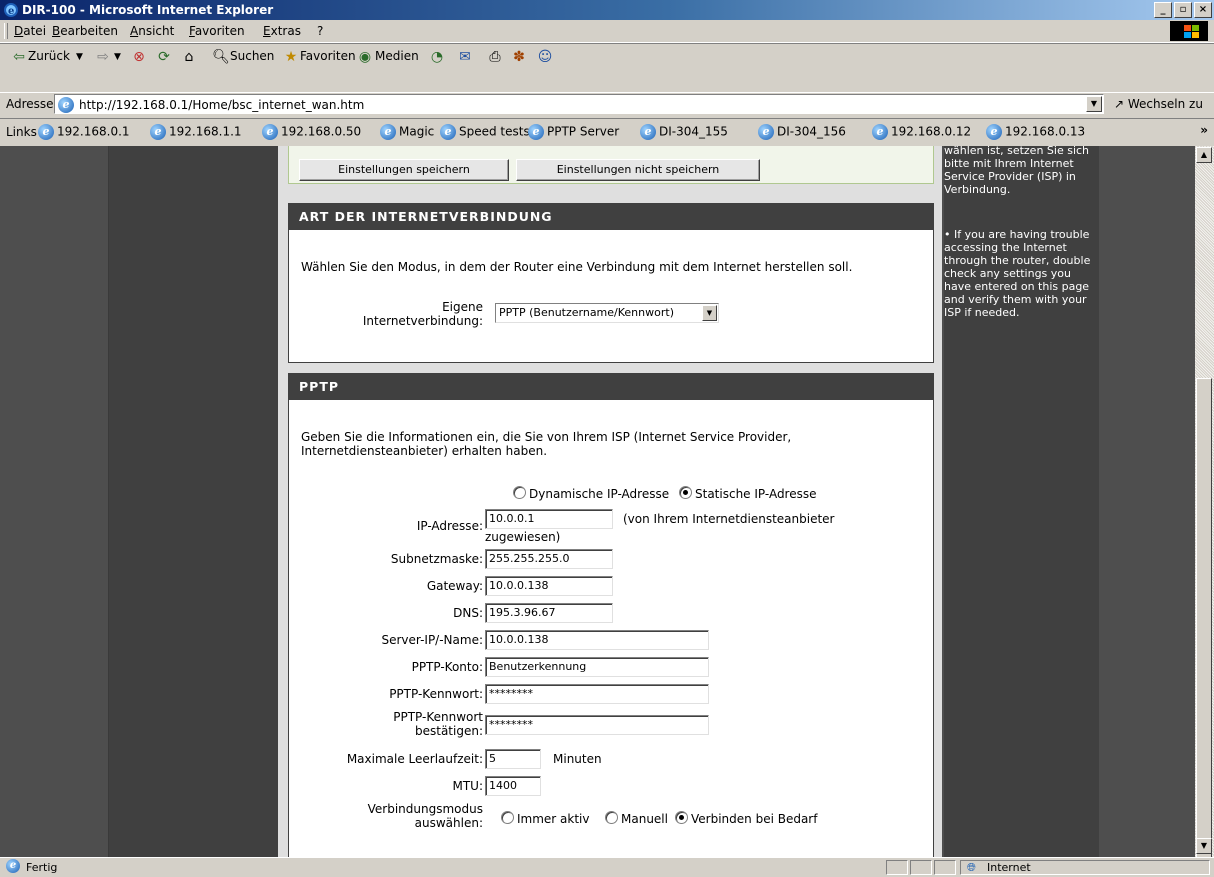 This screenshot has height=877, width=1214. What do you see at coordinates (189, 57) in the screenshot?
I see `home-icon: ⌂` at bounding box center [189, 57].